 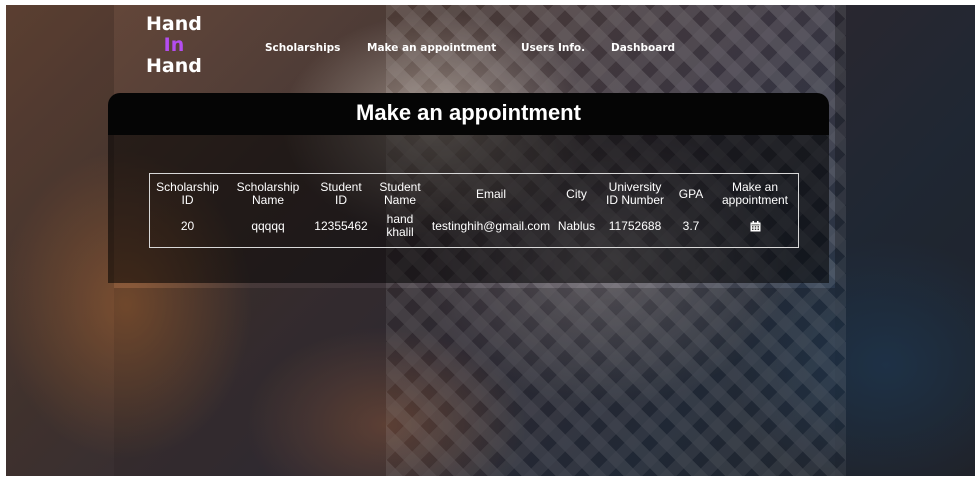 I want to click on column-header-student-name: Student Name, so click(x=400, y=193).